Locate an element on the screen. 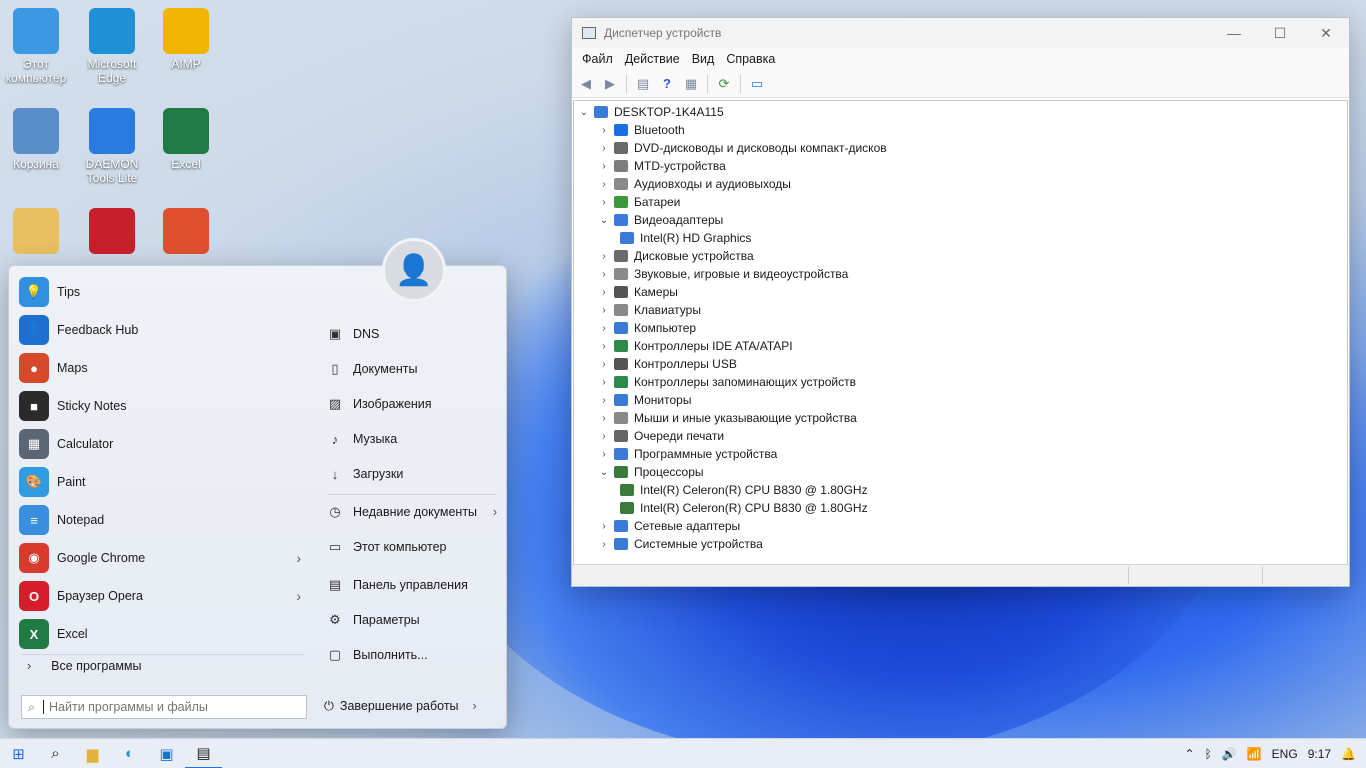  start-place-item: ◷ Недавние документы › is located at coordinates (412, 512).